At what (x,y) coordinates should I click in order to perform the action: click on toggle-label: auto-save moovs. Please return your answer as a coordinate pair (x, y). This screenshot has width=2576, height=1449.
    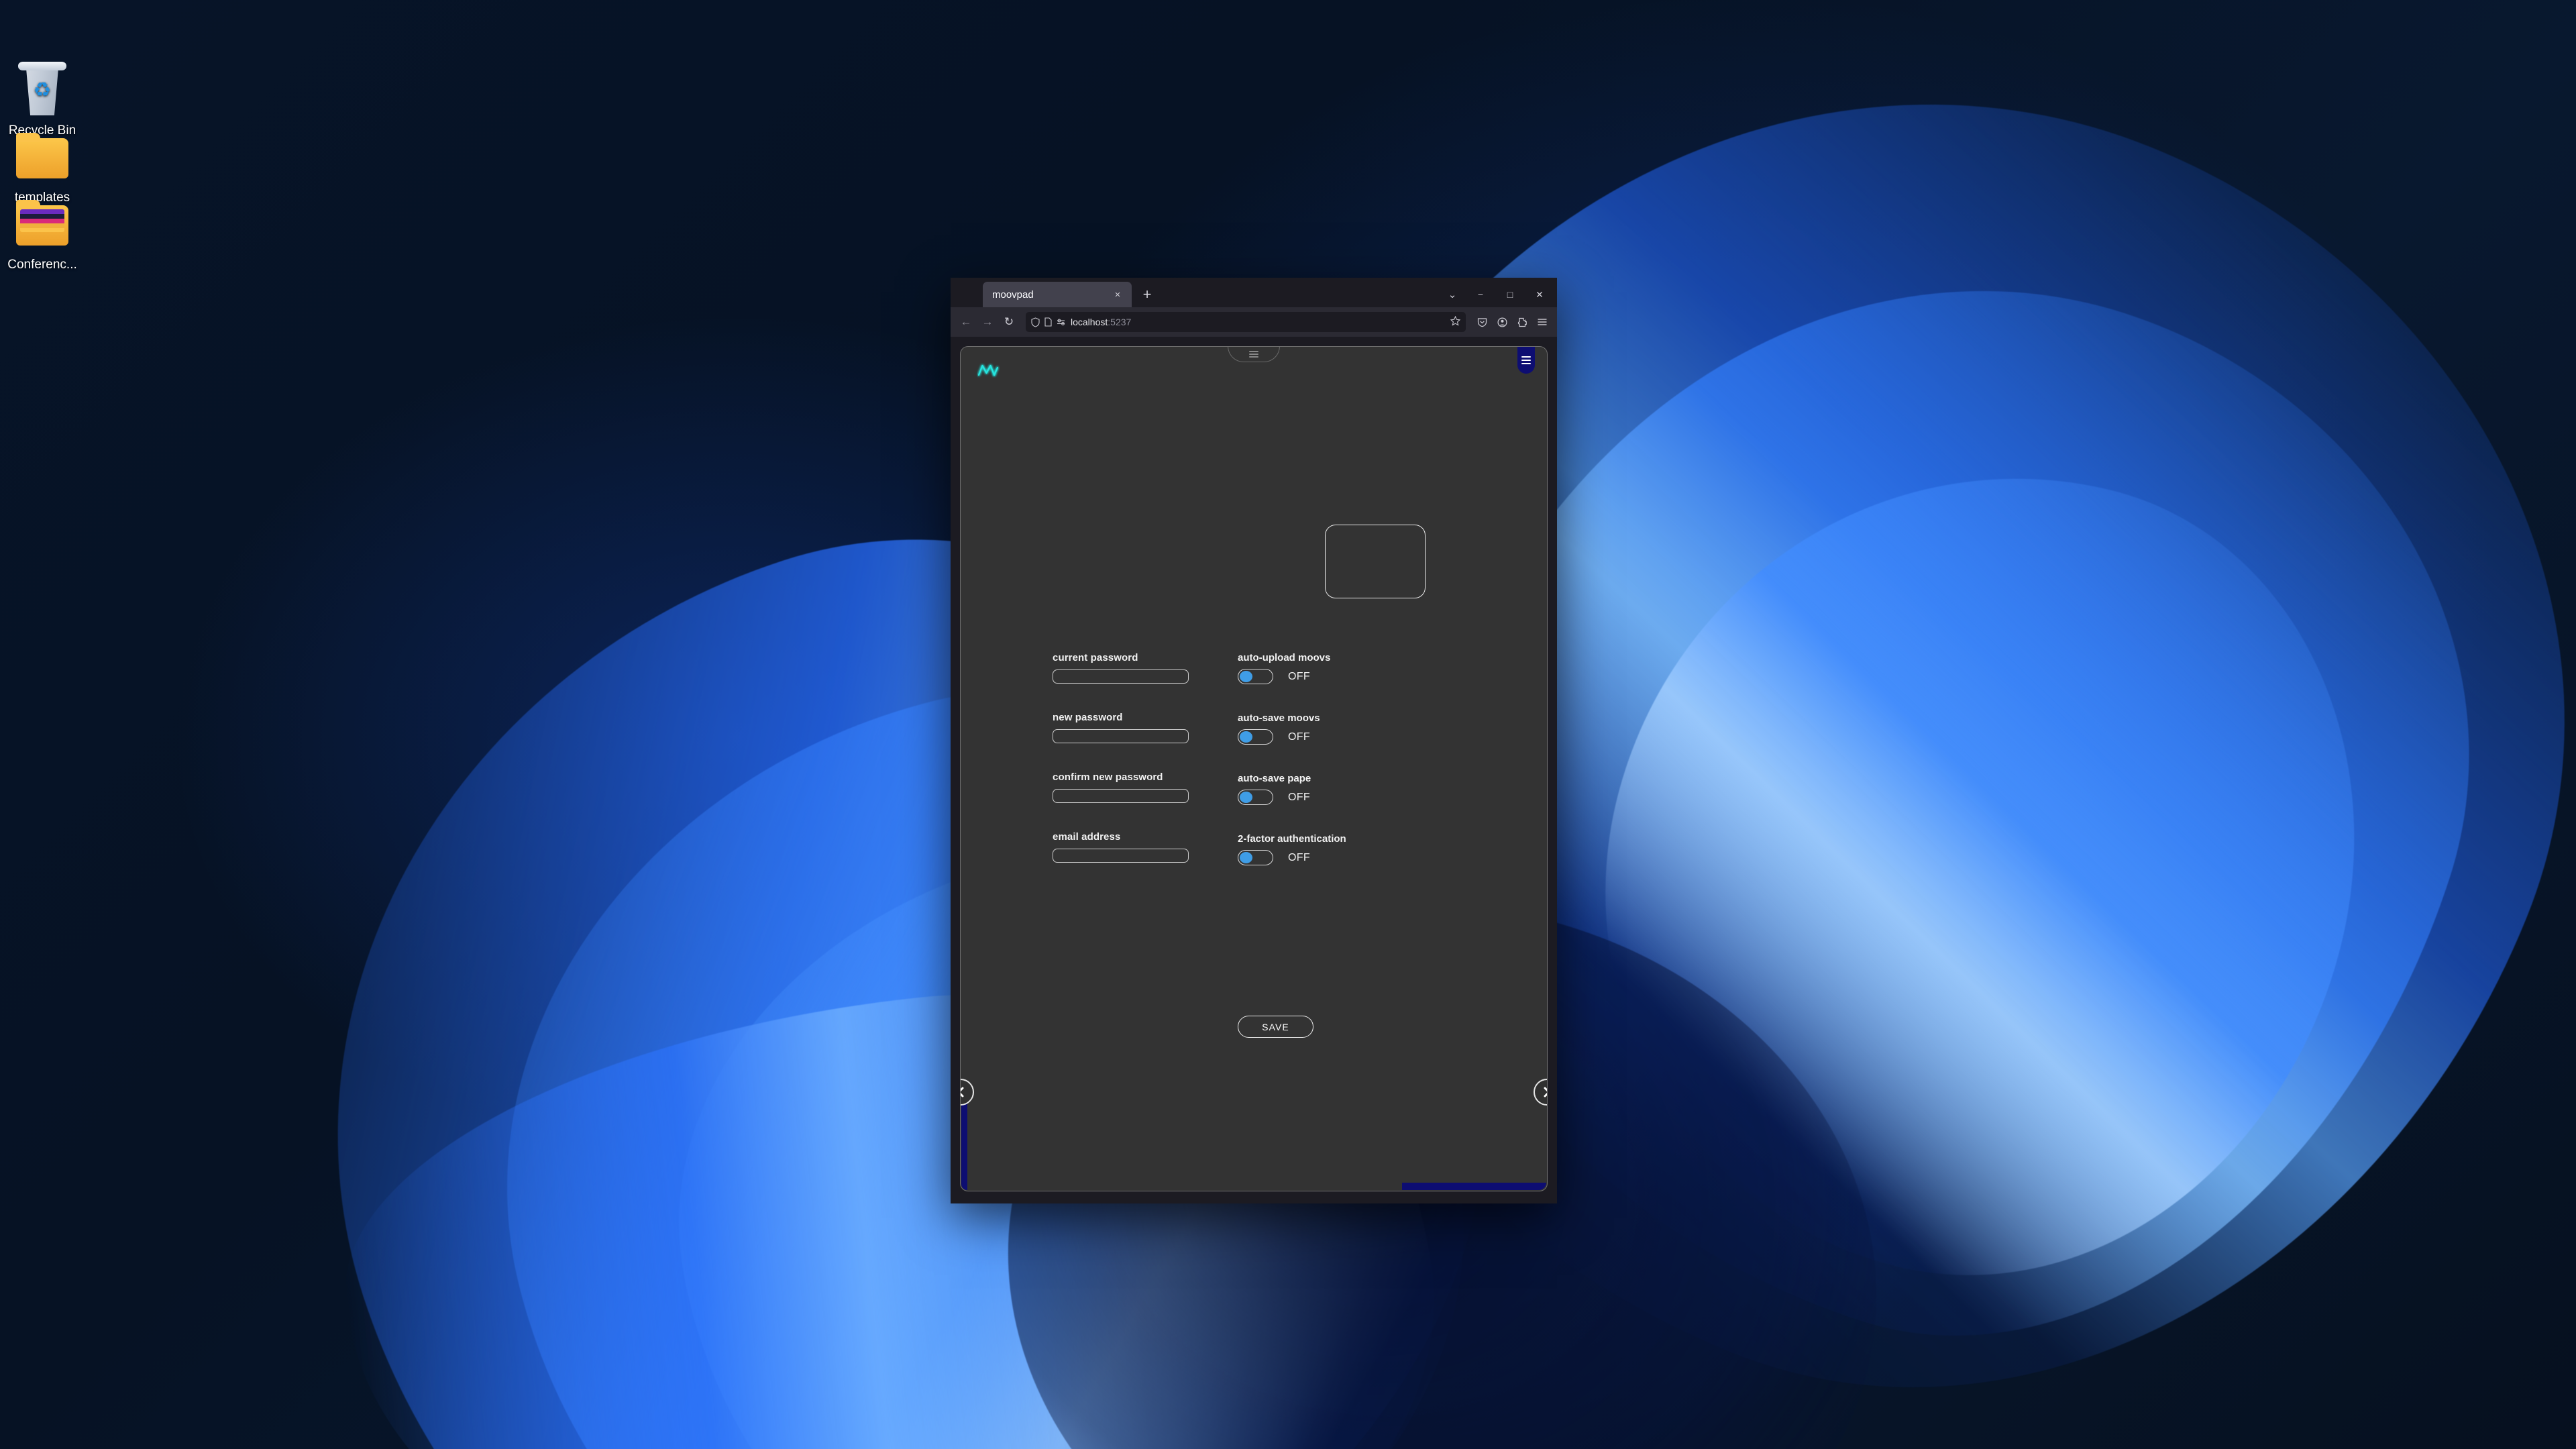
    Looking at the image, I should click on (1279, 718).